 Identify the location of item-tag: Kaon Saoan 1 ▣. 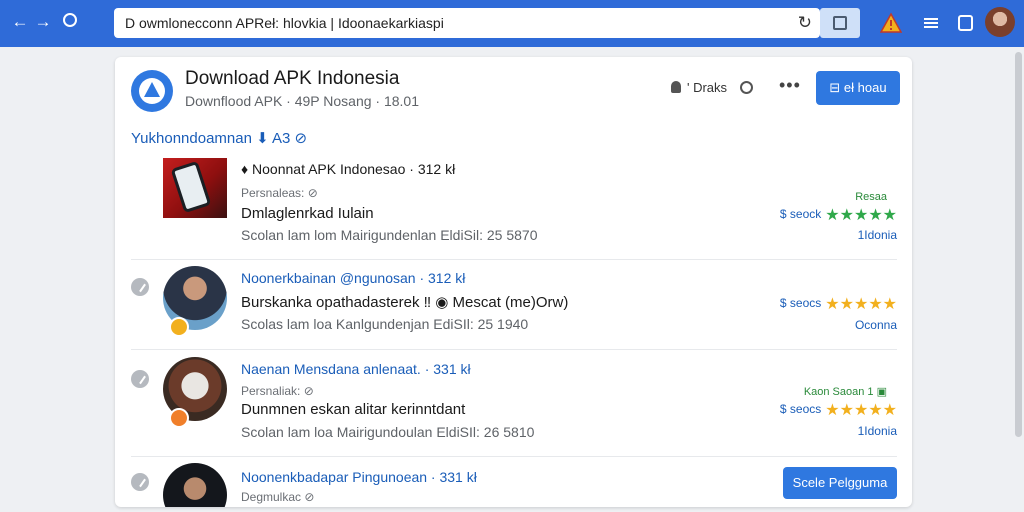
(845, 392).